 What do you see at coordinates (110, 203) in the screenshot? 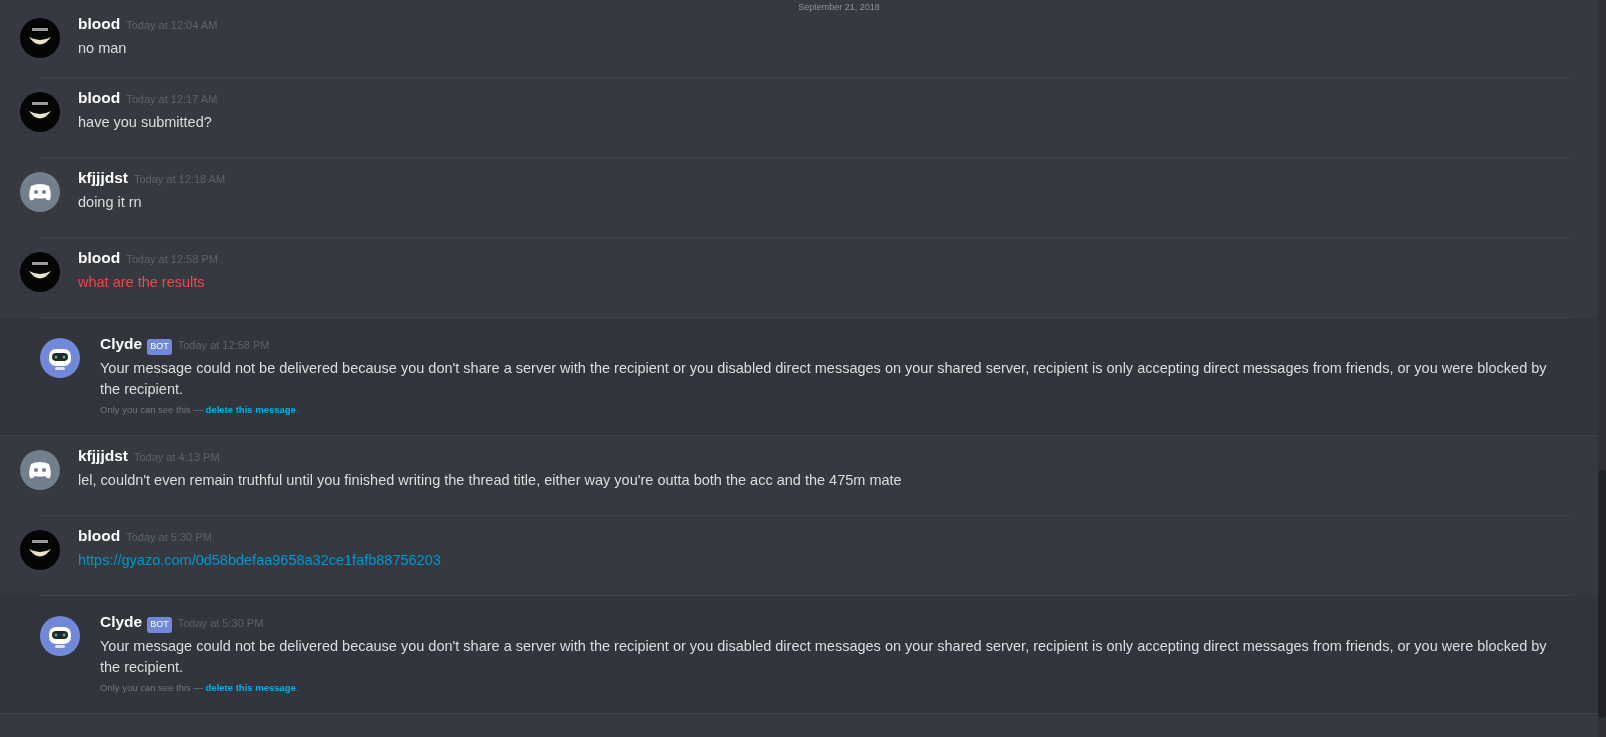
I see `message-text: doing it rn` at bounding box center [110, 203].